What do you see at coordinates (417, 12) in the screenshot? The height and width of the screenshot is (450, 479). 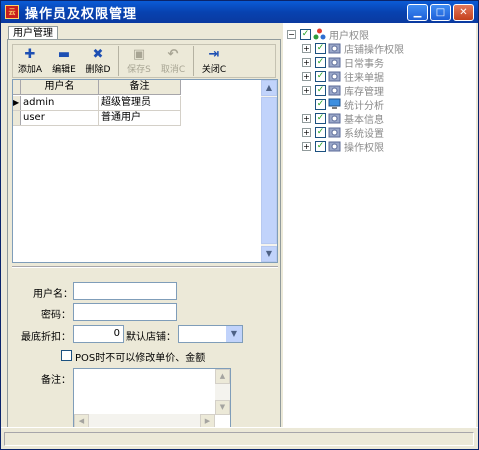 I see `minimize-button: ▁` at bounding box center [417, 12].